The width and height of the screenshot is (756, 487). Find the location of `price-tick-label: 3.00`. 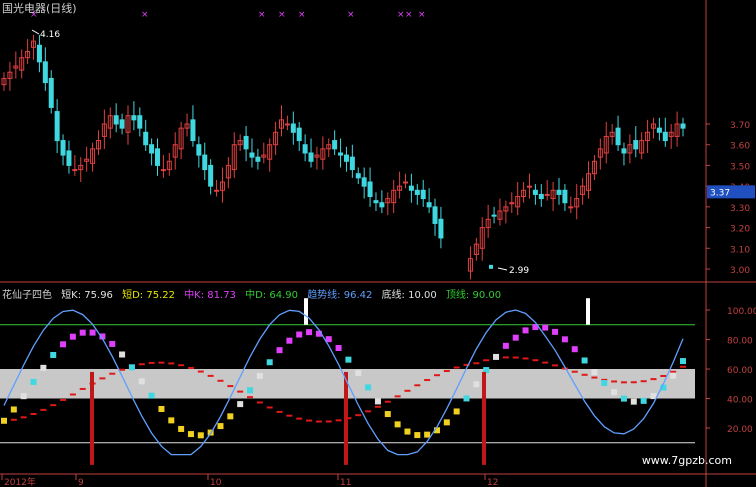

price-tick-label: 3.00 is located at coordinates (740, 271).